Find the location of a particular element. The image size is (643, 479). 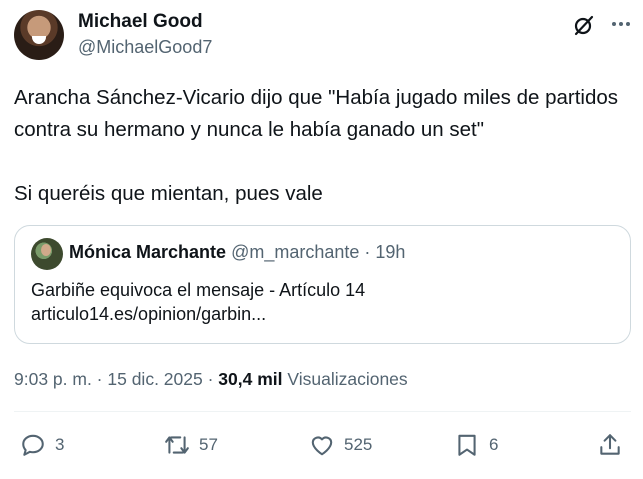

grok-icon is located at coordinates (584, 25).